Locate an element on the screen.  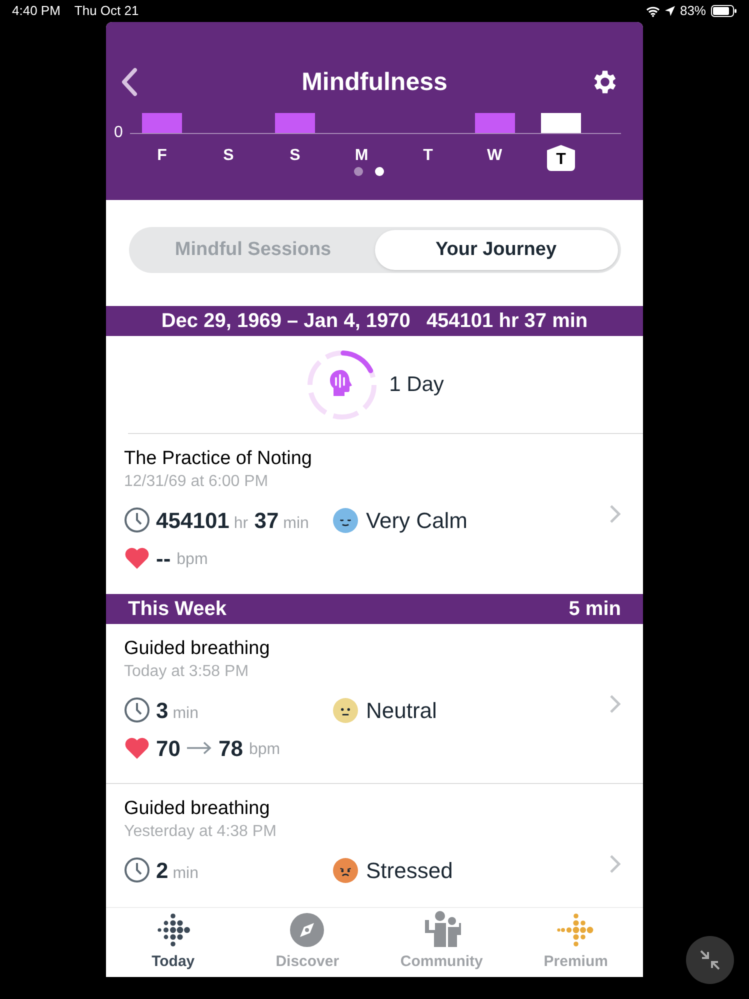
heart-rate-value: 78 is located at coordinates (230, 748).